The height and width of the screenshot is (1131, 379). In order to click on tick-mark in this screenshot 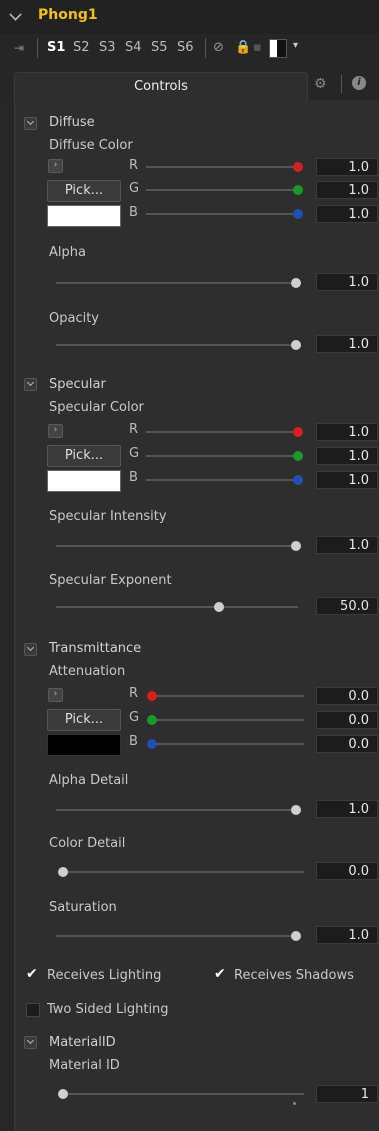, I will do `click(294, 1103)`.